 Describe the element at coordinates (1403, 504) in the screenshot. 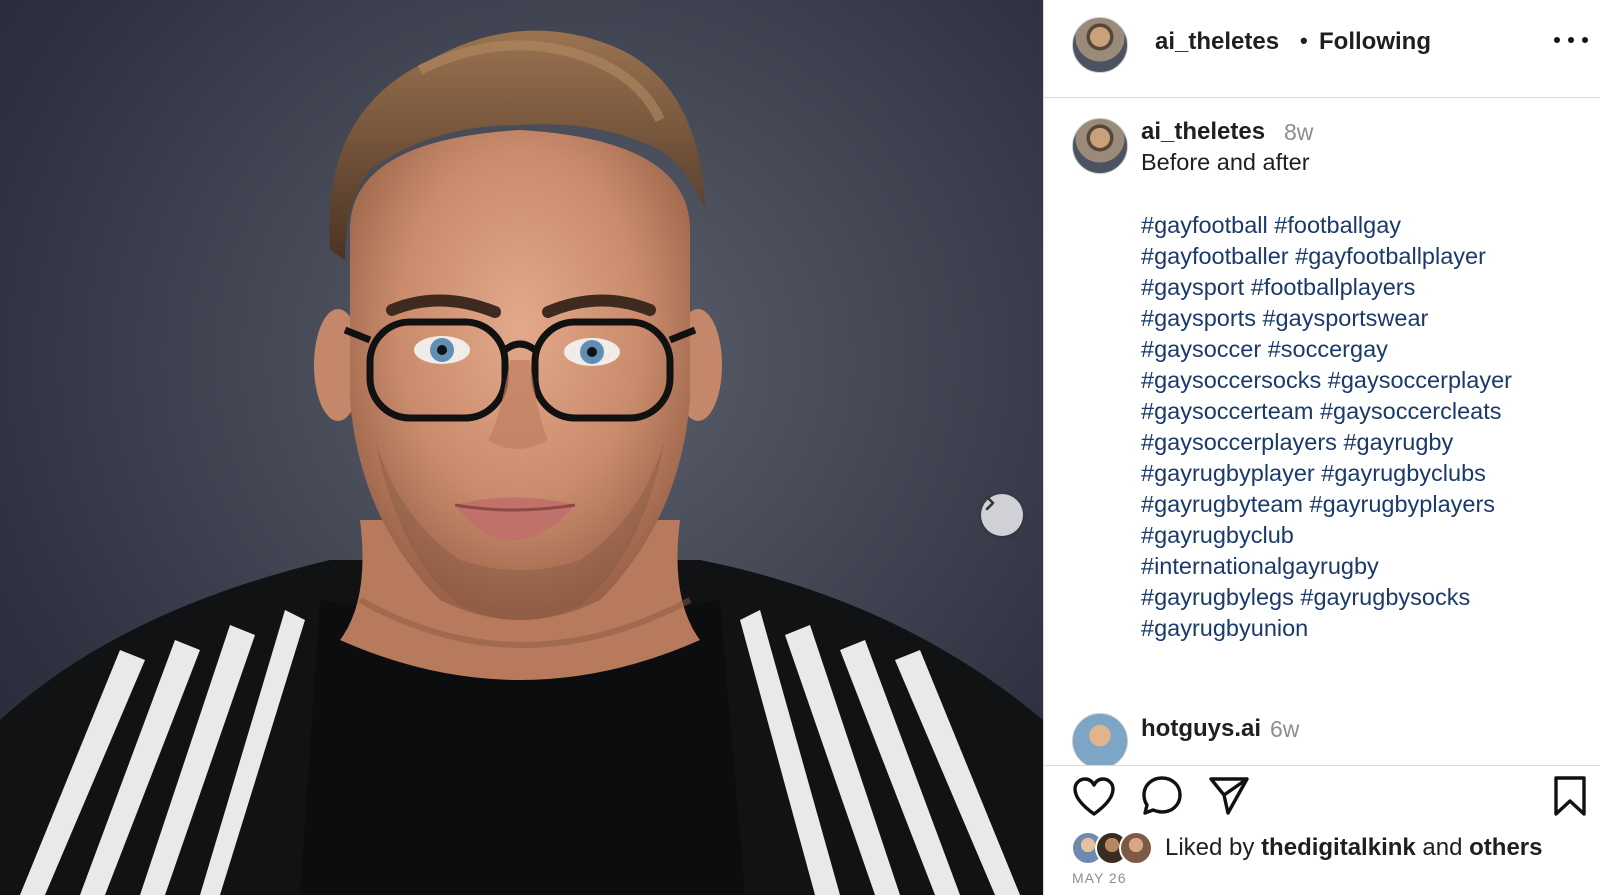

I see `hashtag-link: #gayrugbyplayers` at that location.